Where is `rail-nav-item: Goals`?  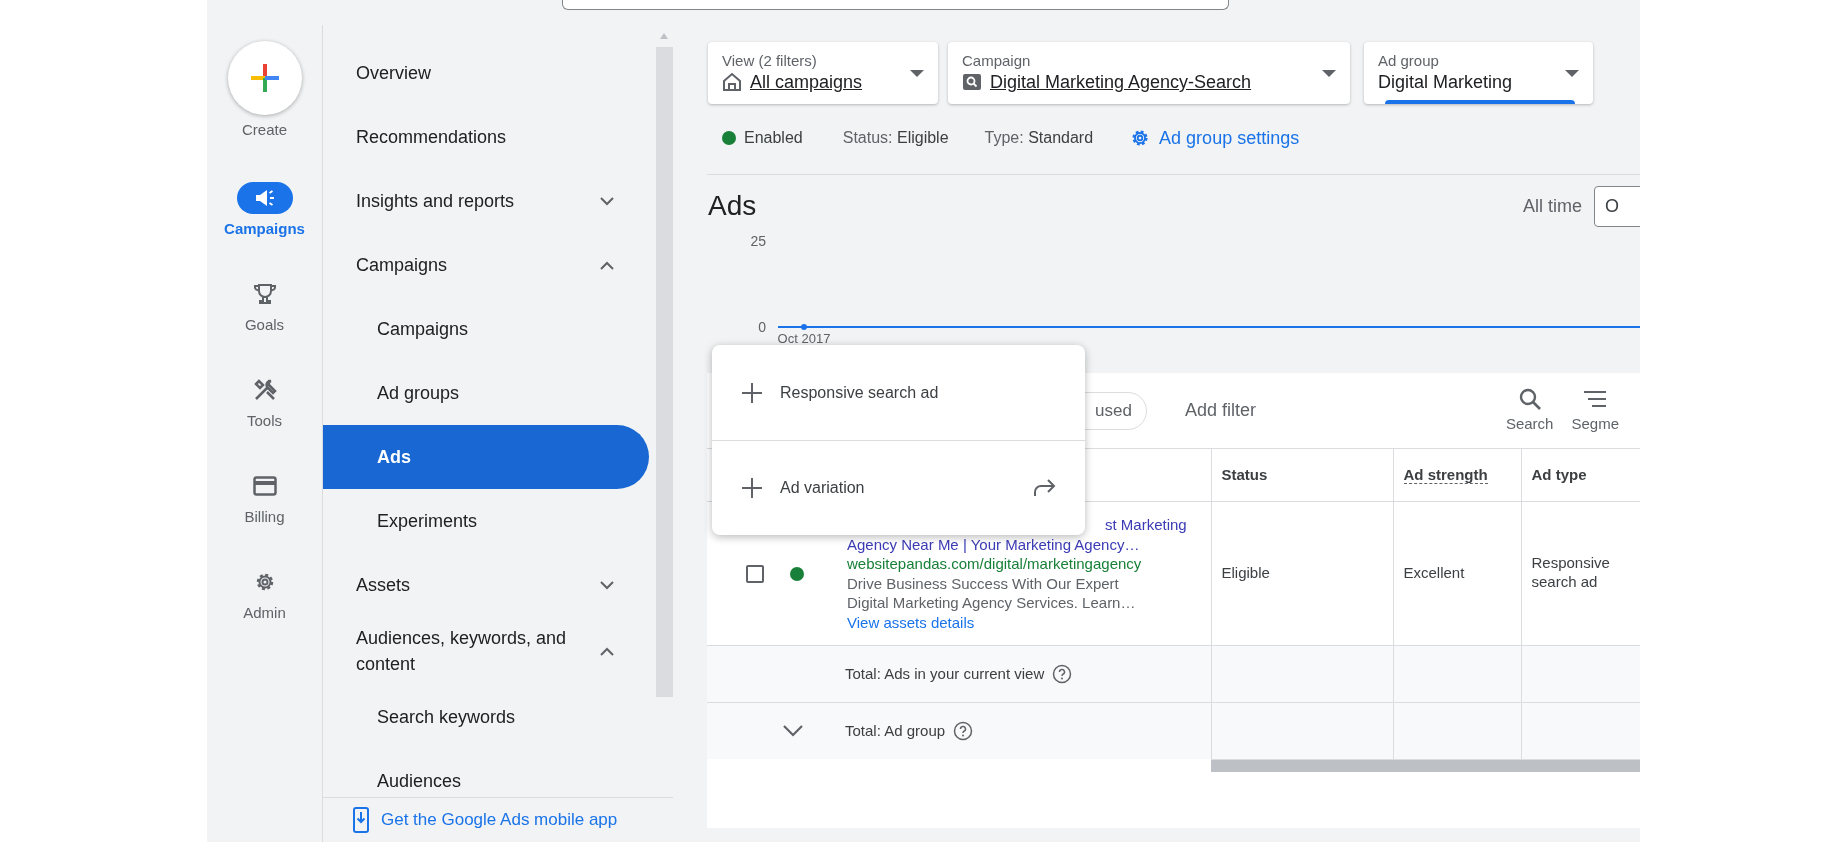
rail-nav-item: Goals is located at coordinates (264, 325).